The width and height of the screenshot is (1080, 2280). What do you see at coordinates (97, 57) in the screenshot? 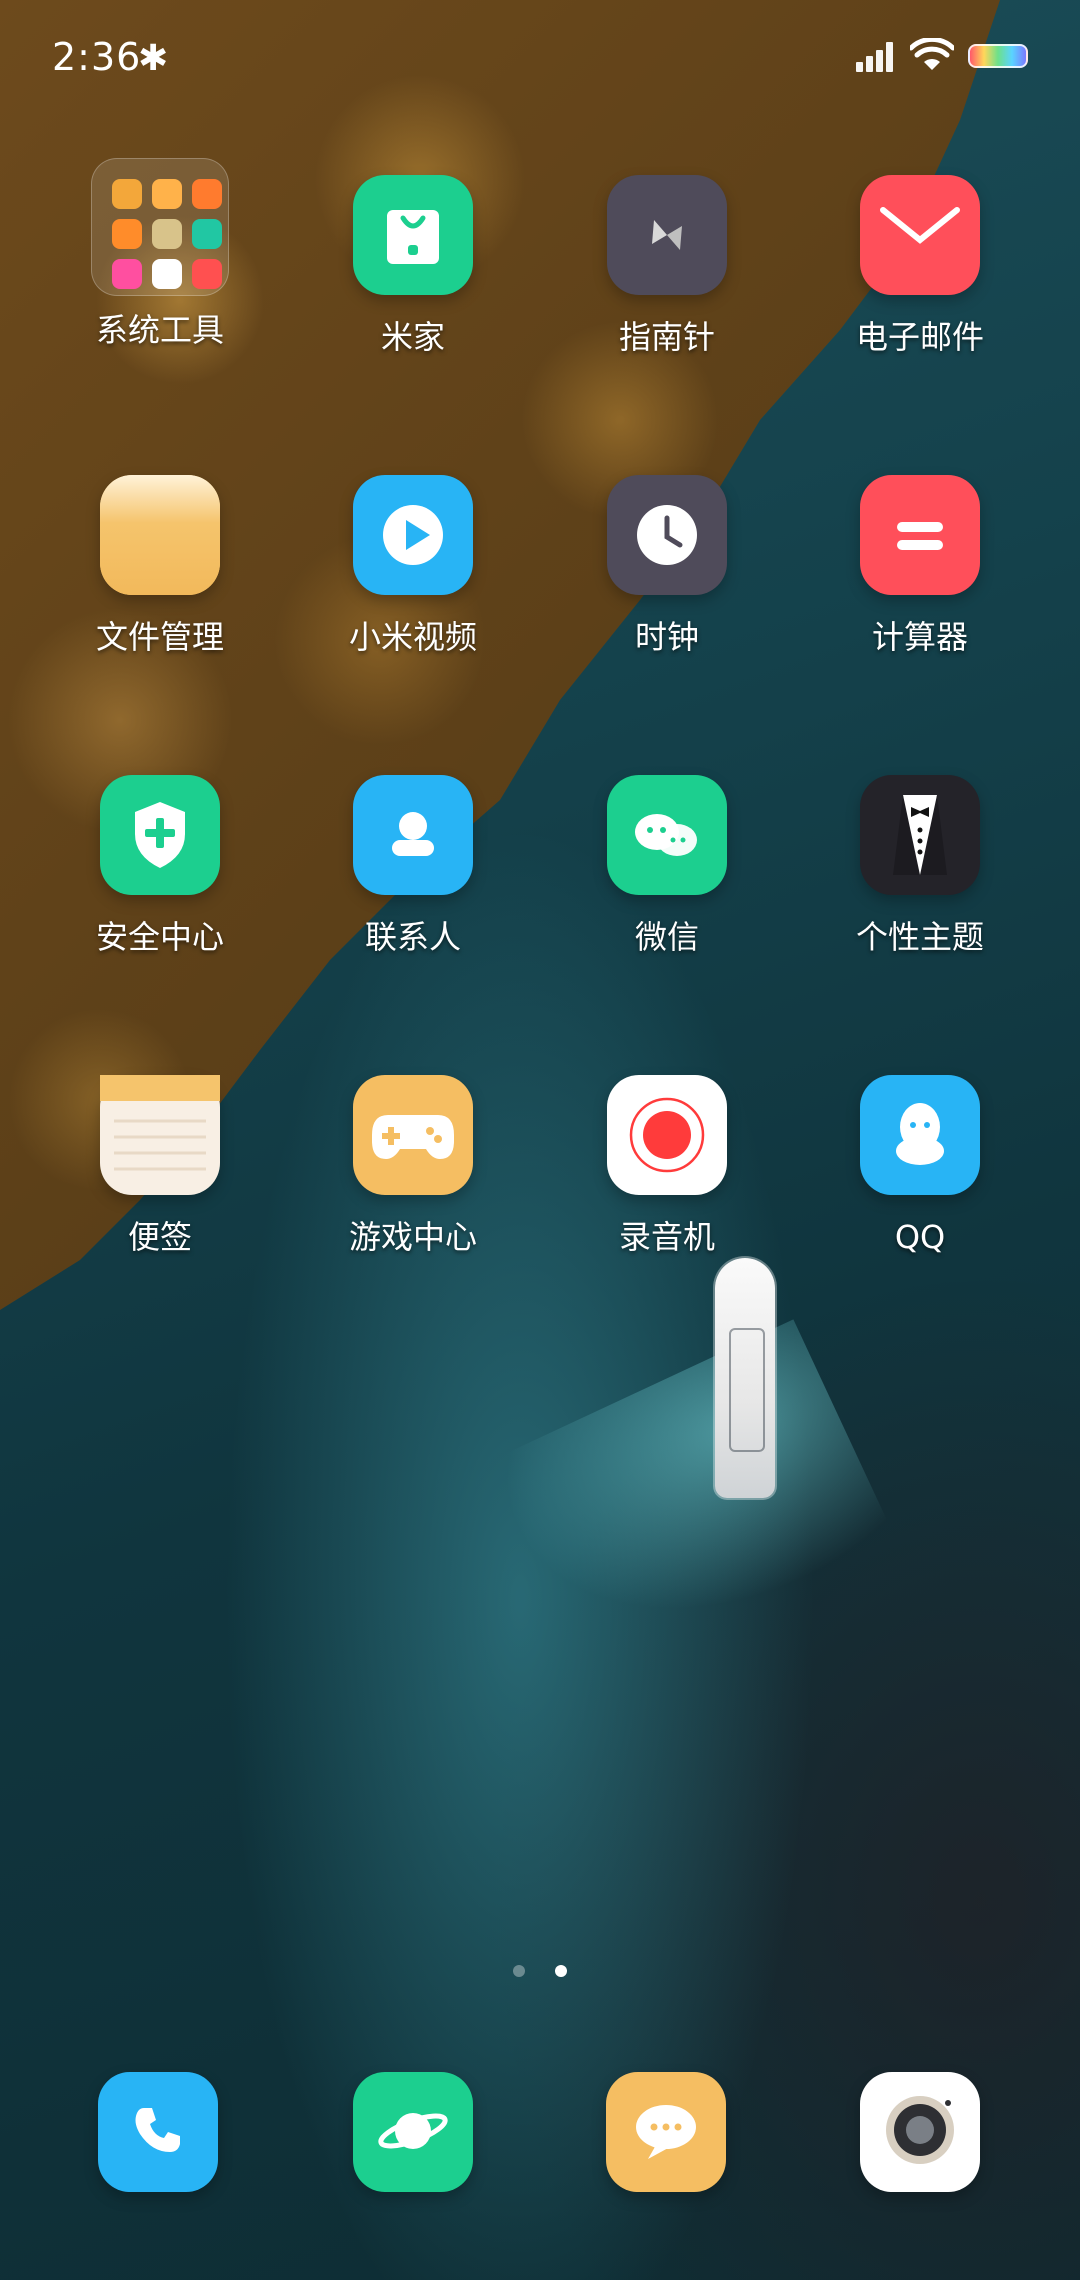
I see `status-time: 2:36` at bounding box center [97, 57].